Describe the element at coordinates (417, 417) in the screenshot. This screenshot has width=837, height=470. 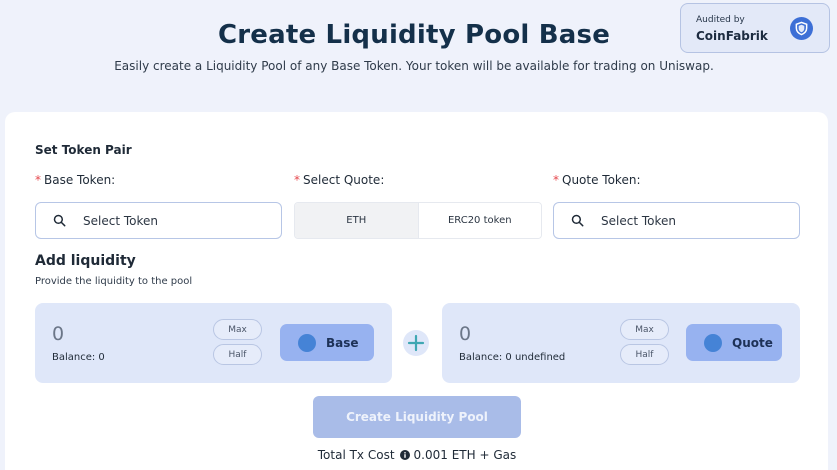
I see `create-liquidity-pool-button: Create Liquidity Pool` at that location.